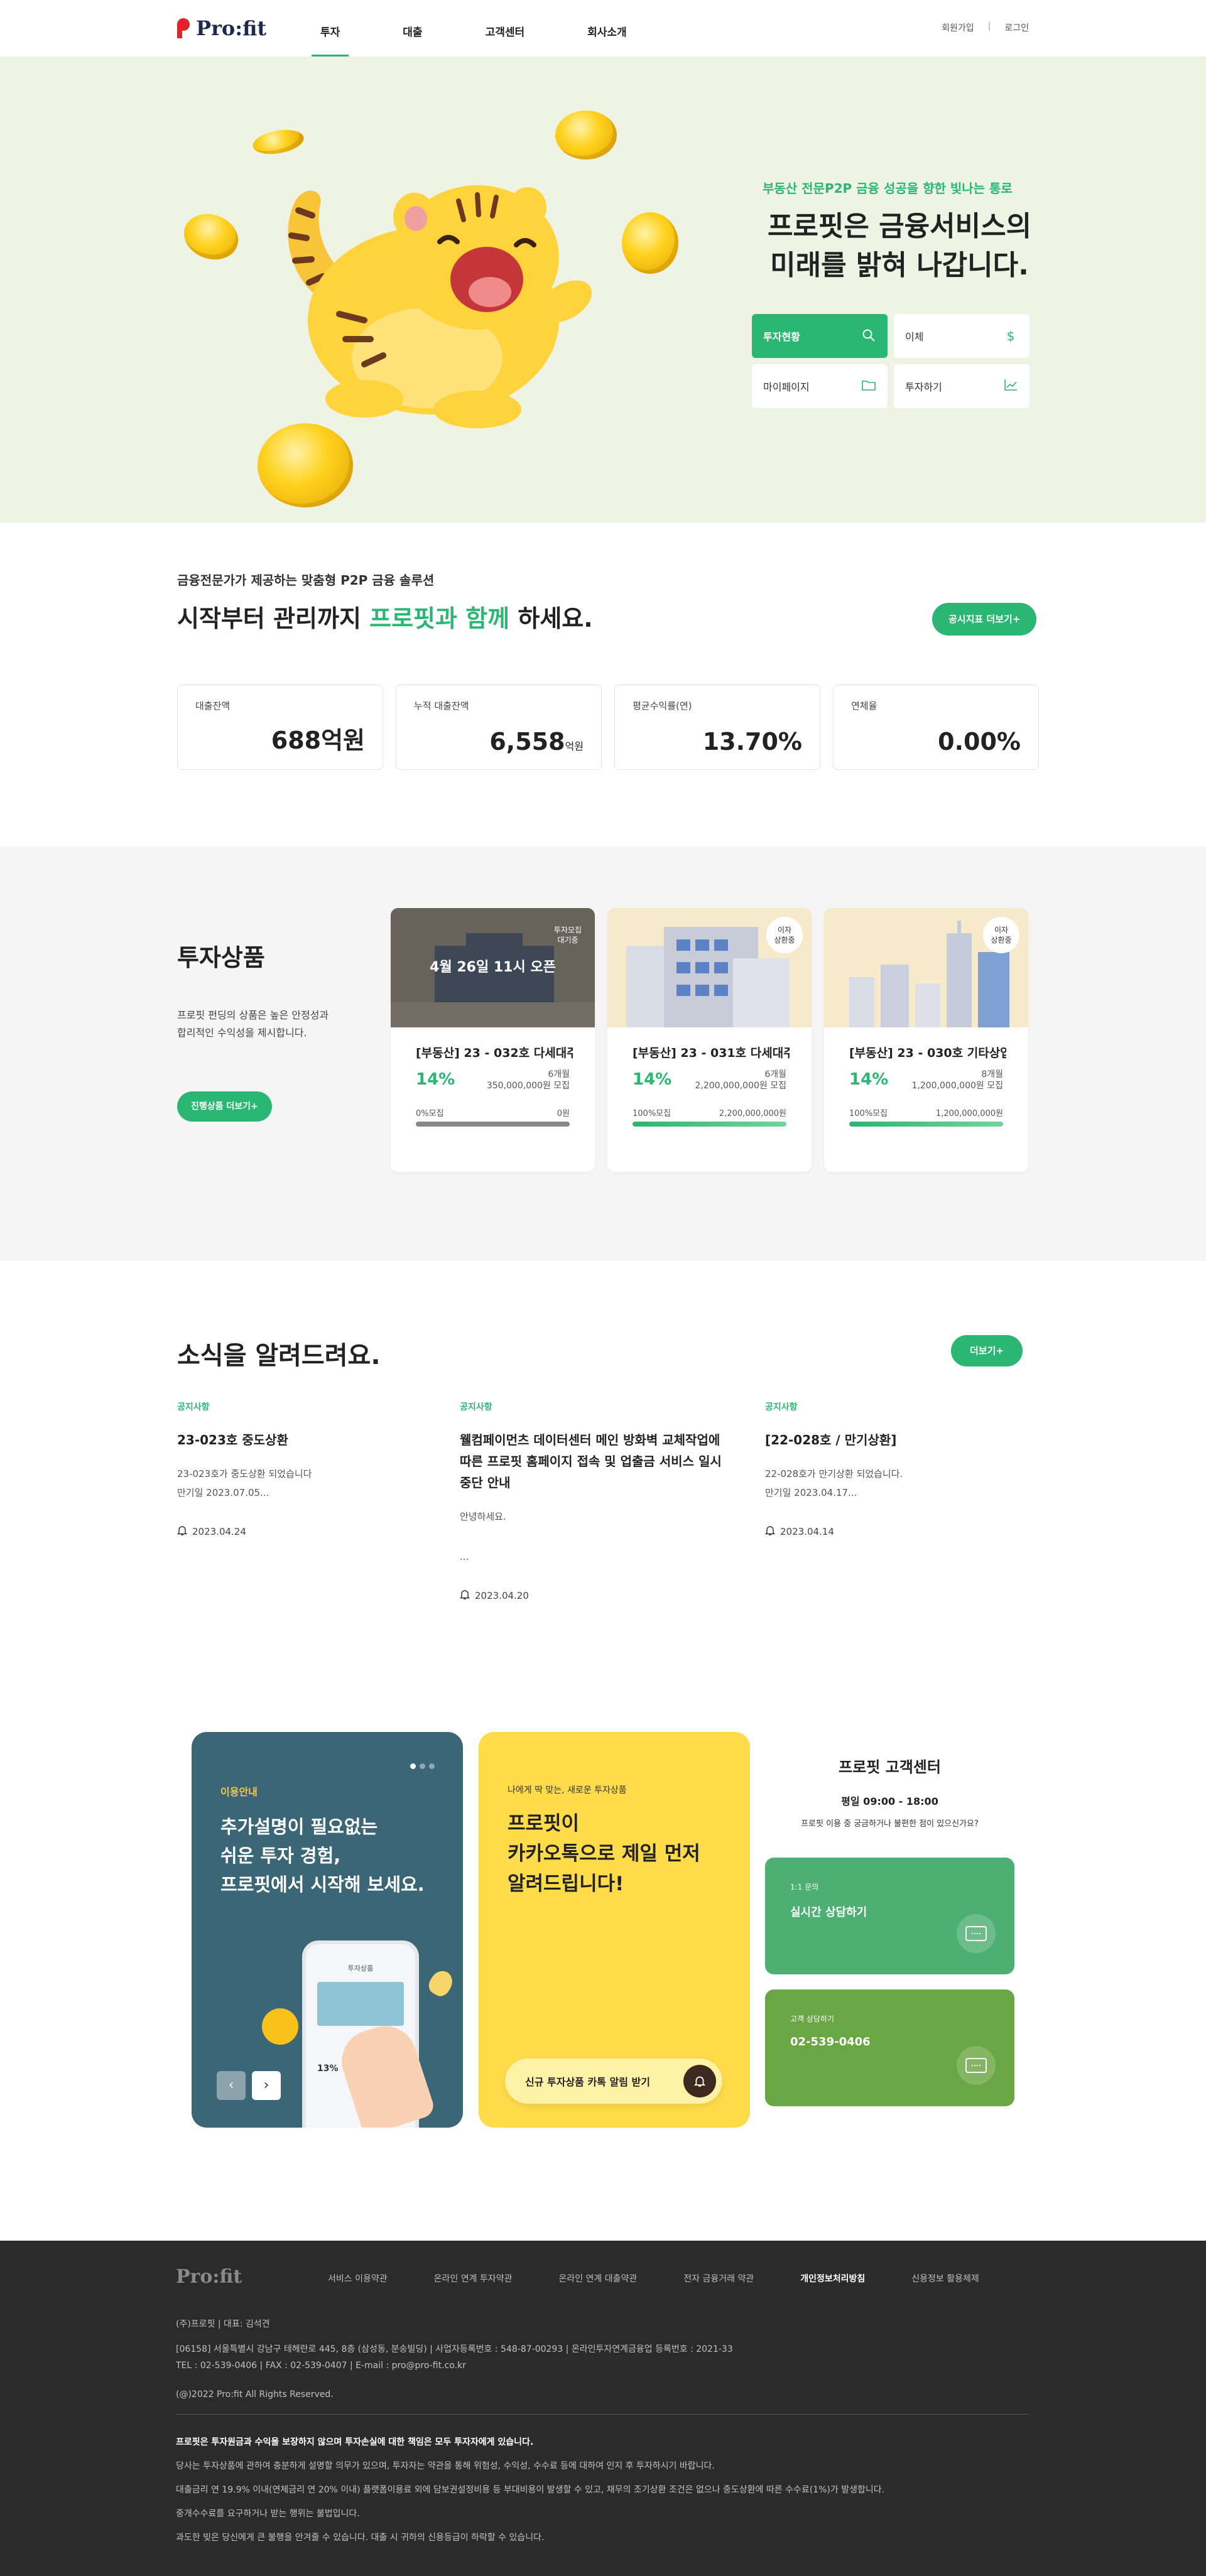 The width and height of the screenshot is (1206, 2576). I want to click on logo: Pro:fit, so click(222, 28).